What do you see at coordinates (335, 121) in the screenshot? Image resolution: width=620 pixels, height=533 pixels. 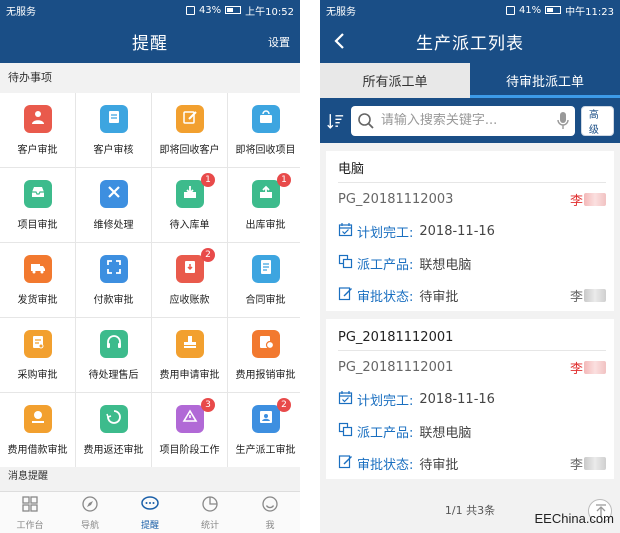 I see `sort-icon` at bounding box center [335, 121].